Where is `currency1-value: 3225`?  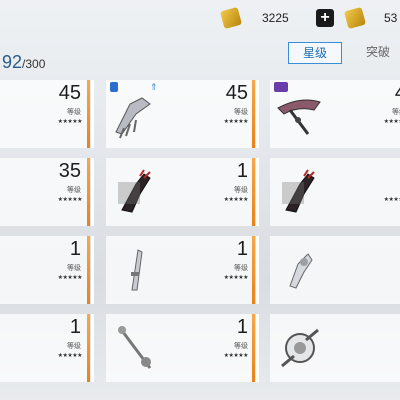 currency1-value: 3225 is located at coordinates (275, 18).